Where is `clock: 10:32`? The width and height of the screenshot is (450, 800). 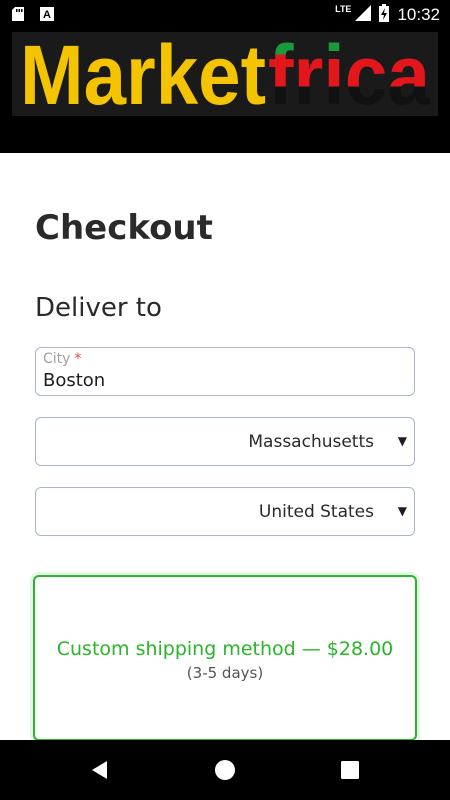 clock: 10:32 is located at coordinates (418, 14).